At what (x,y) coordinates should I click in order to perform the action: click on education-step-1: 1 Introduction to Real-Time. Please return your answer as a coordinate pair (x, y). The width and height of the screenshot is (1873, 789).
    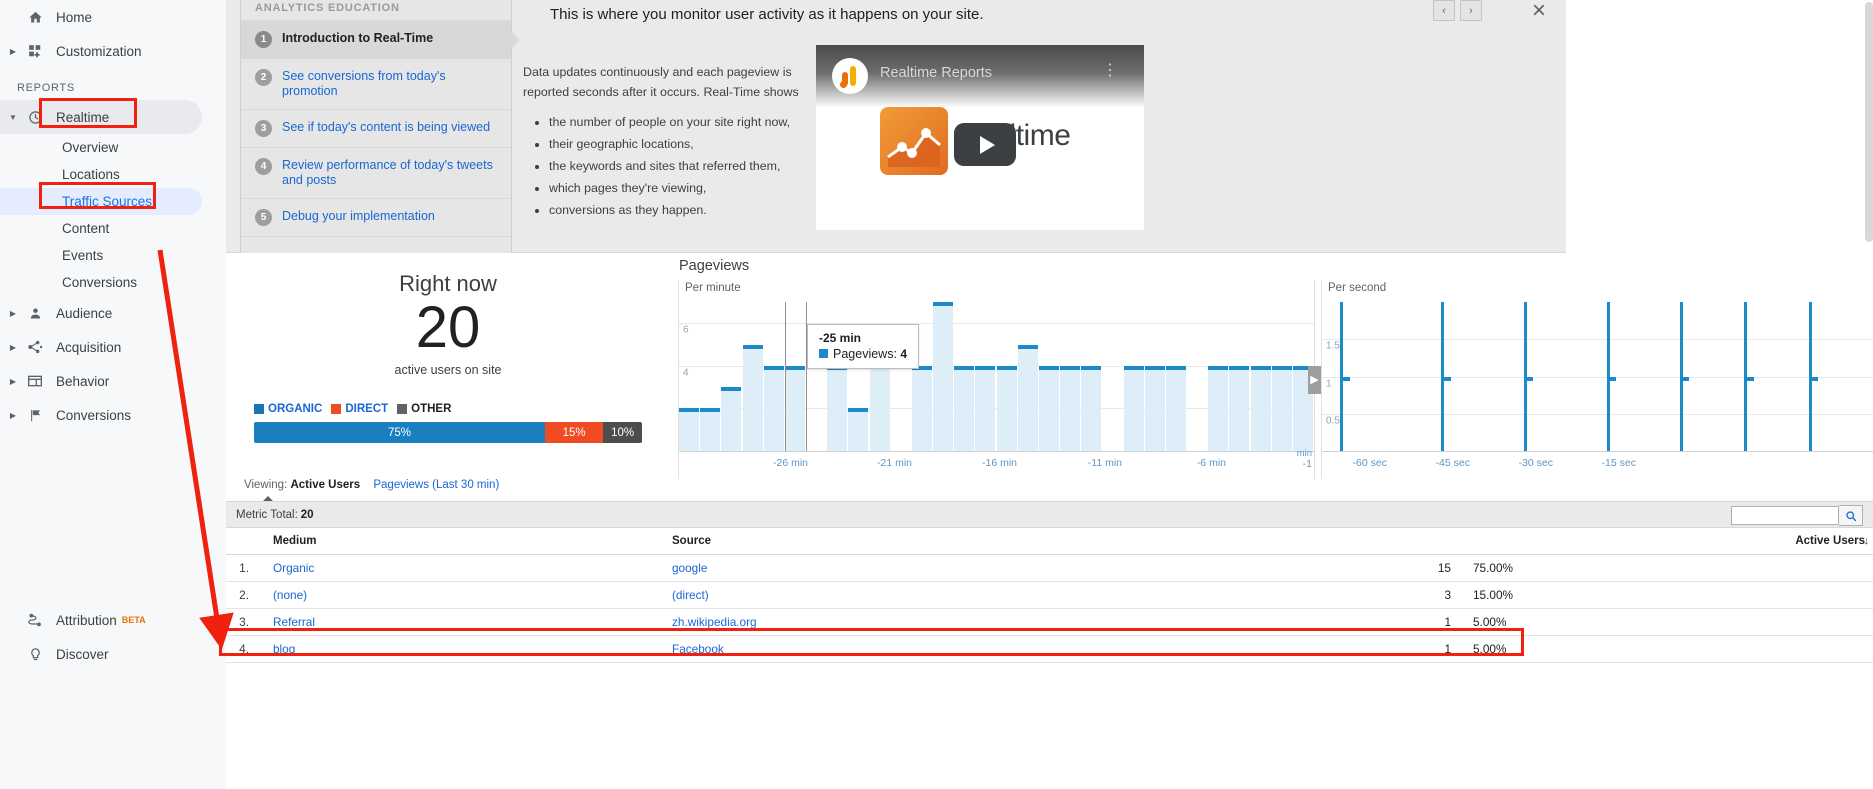
    Looking at the image, I should click on (380, 39).